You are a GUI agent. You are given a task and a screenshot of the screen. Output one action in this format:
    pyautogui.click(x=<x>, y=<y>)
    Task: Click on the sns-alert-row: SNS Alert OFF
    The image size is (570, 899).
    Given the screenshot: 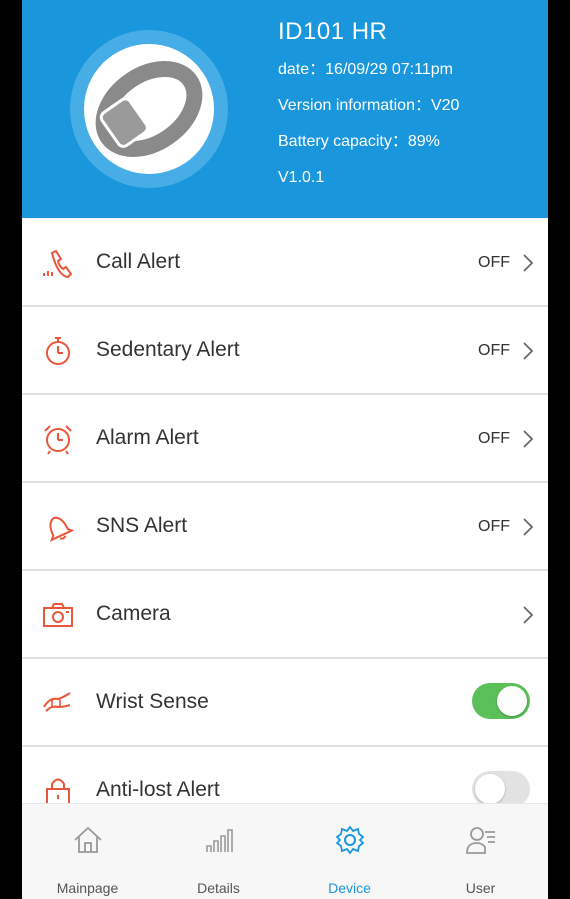 What is the action you would take?
    pyautogui.click(x=285, y=527)
    